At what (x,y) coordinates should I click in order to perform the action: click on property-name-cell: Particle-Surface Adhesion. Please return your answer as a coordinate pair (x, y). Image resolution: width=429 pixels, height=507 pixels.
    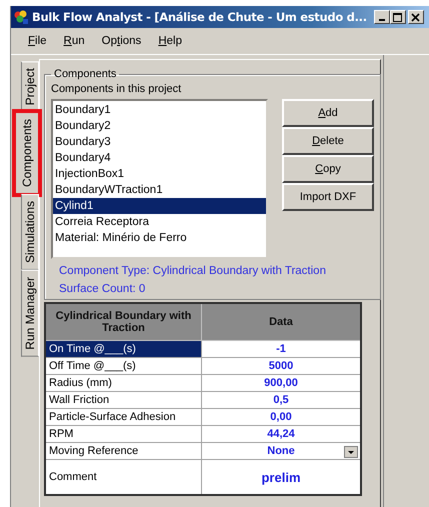
    Looking at the image, I should click on (123, 417).